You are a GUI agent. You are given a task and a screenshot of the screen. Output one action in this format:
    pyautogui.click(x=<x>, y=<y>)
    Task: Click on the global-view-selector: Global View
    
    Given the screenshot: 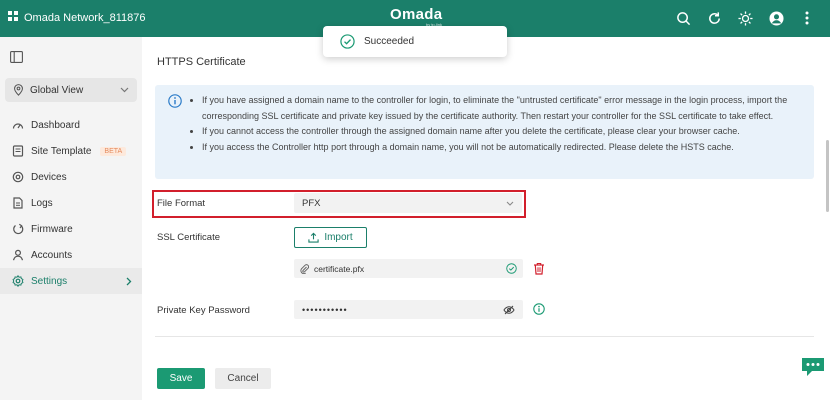 What is the action you would take?
    pyautogui.click(x=71, y=90)
    